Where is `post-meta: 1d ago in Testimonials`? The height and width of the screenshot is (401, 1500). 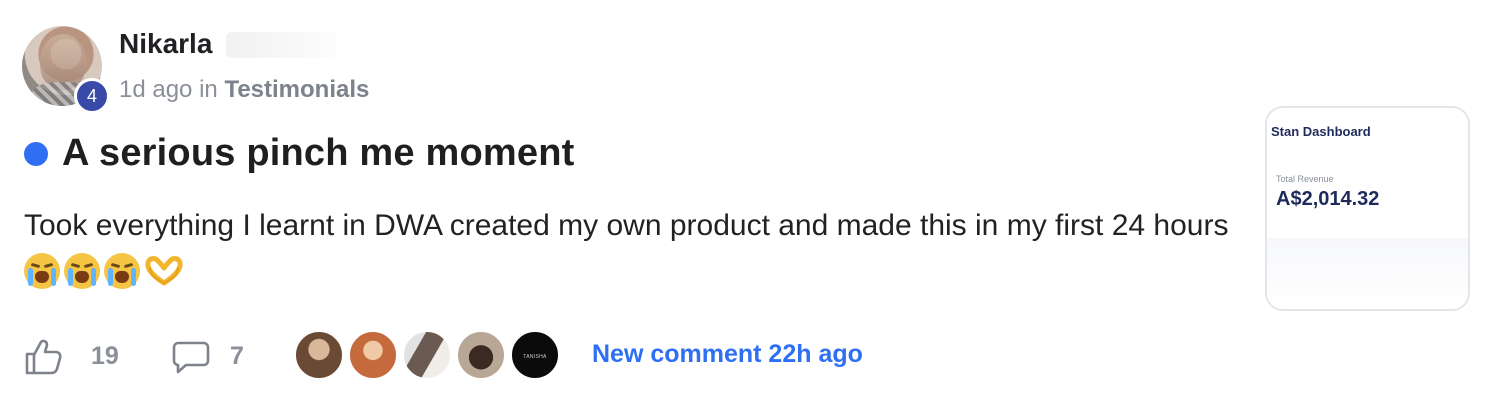 post-meta: 1d ago in Testimonials is located at coordinates (244, 90).